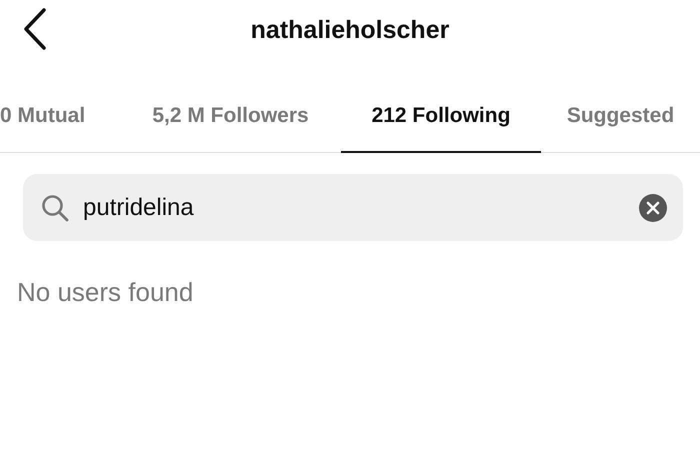  I want to click on tab: Suggested, so click(620, 116).